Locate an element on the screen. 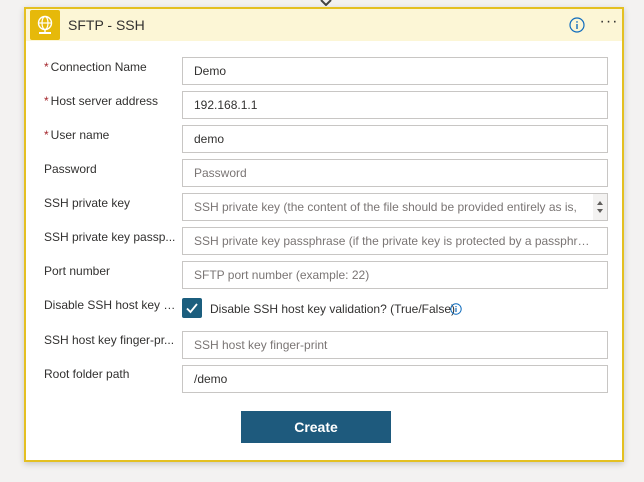  disable-host-key-checkbox is located at coordinates (192, 308).